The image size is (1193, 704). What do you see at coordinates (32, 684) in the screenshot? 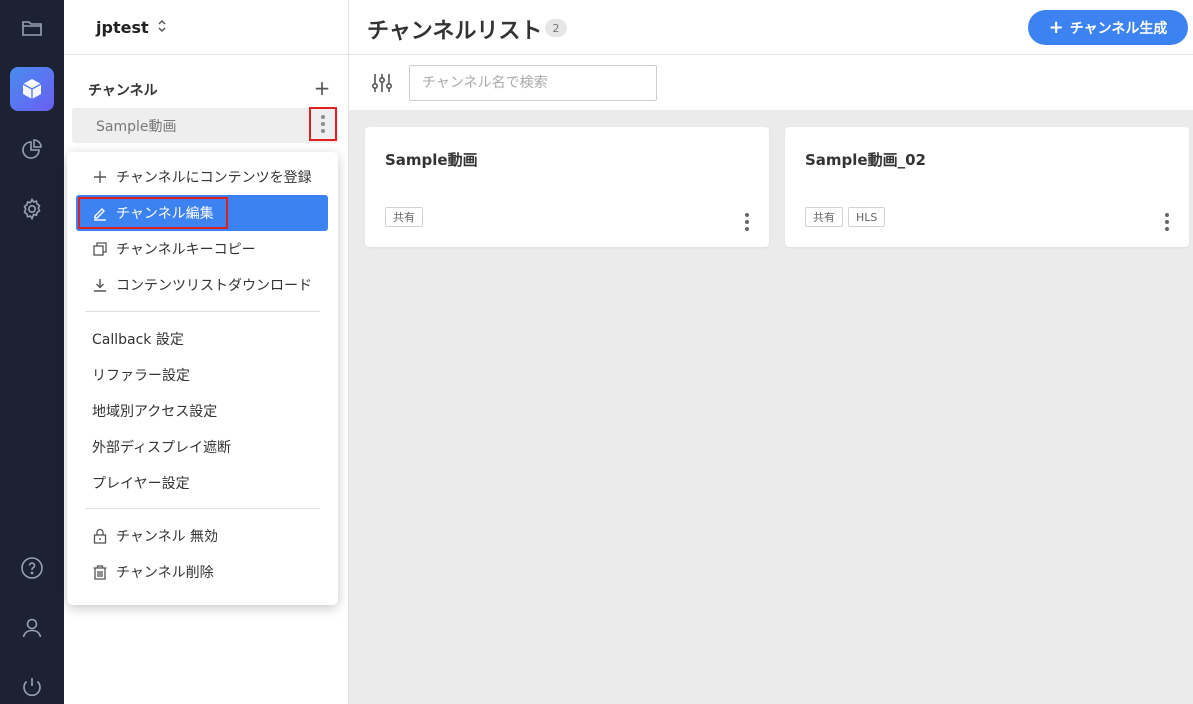
I see `power-icon` at bounding box center [32, 684].